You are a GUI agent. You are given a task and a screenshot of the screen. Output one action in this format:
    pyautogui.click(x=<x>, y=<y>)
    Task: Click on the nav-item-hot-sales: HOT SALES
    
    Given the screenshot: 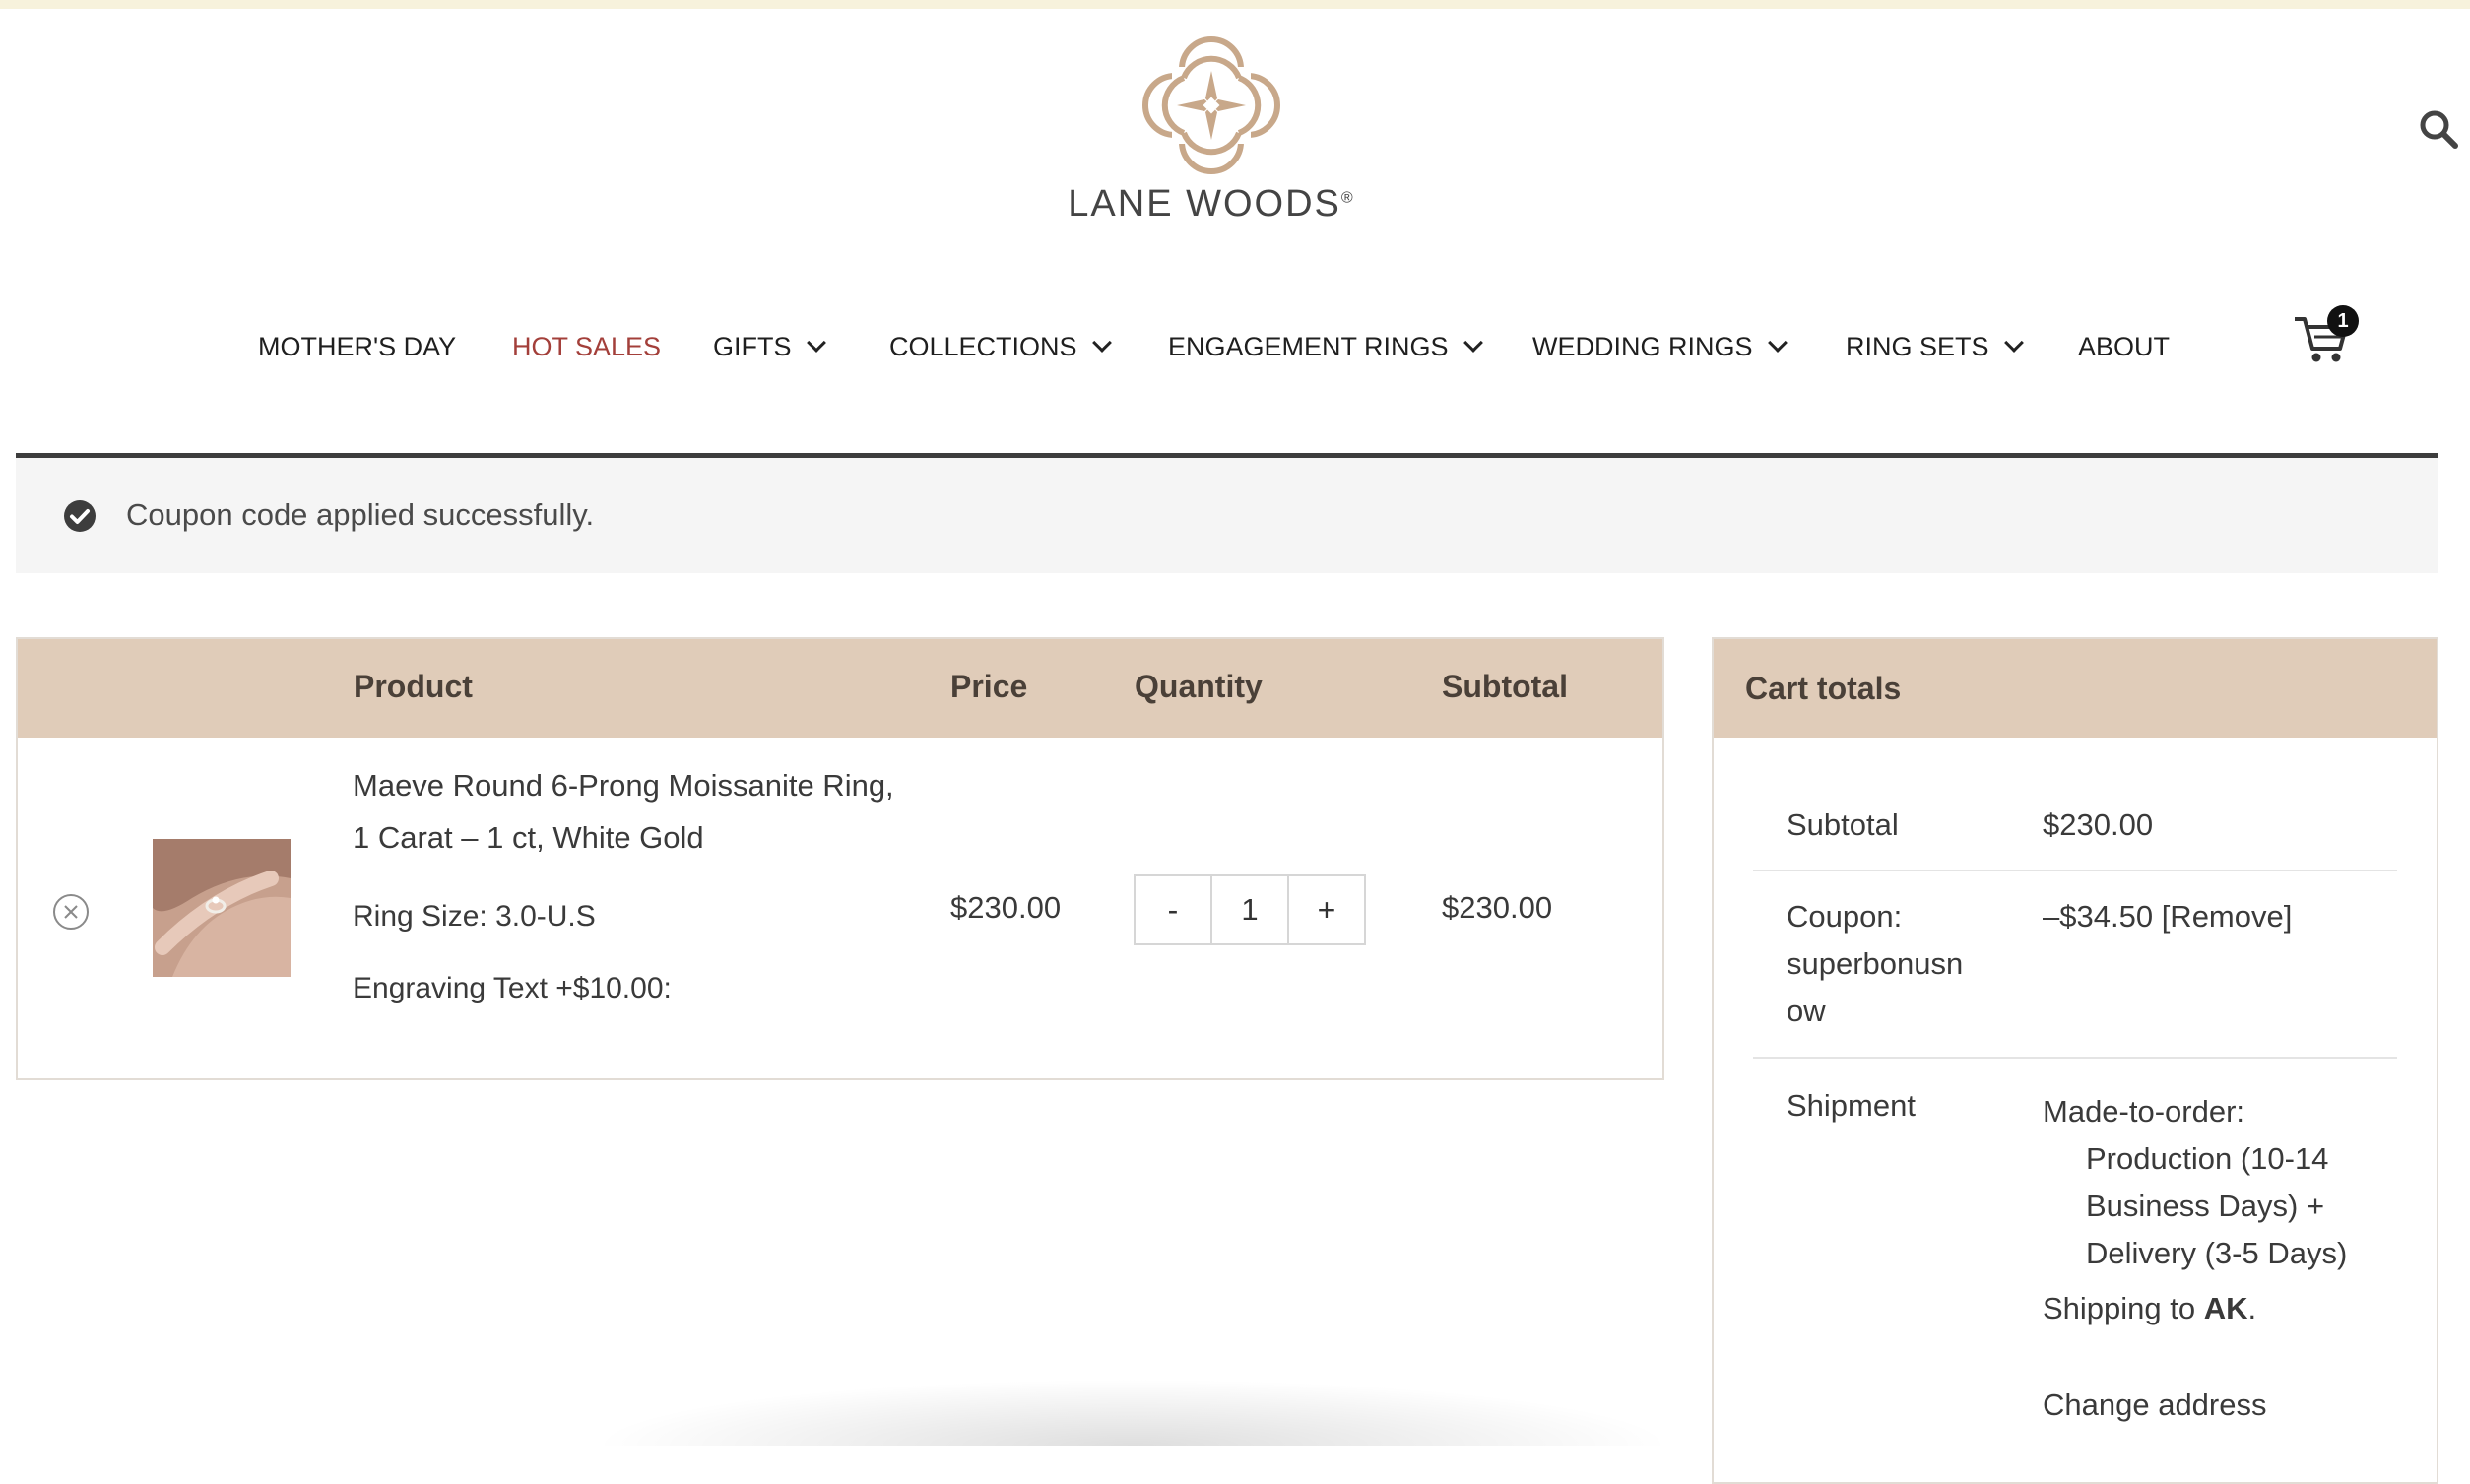 What is the action you would take?
    pyautogui.click(x=586, y=346)
    